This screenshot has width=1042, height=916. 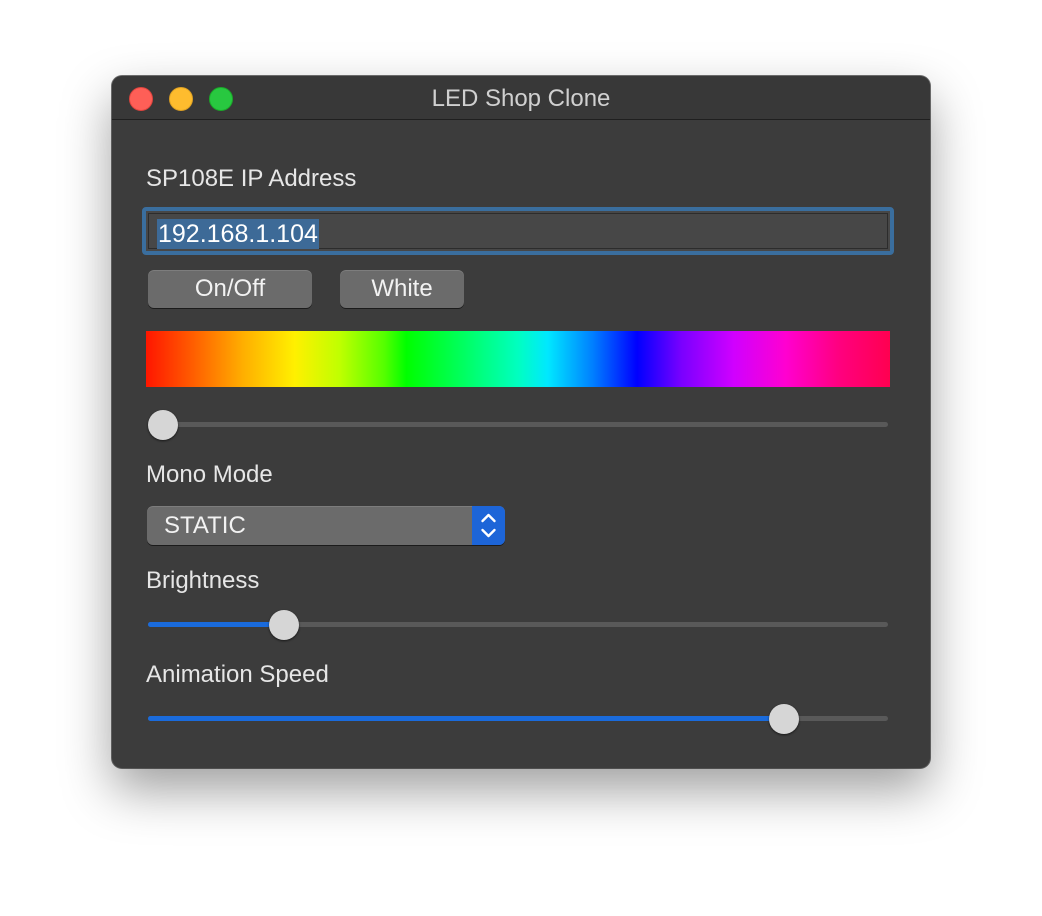 What do you see at coordinates (402, 289) in the screenshot?
I see `white-button: White` at bounding box center [402, 289].